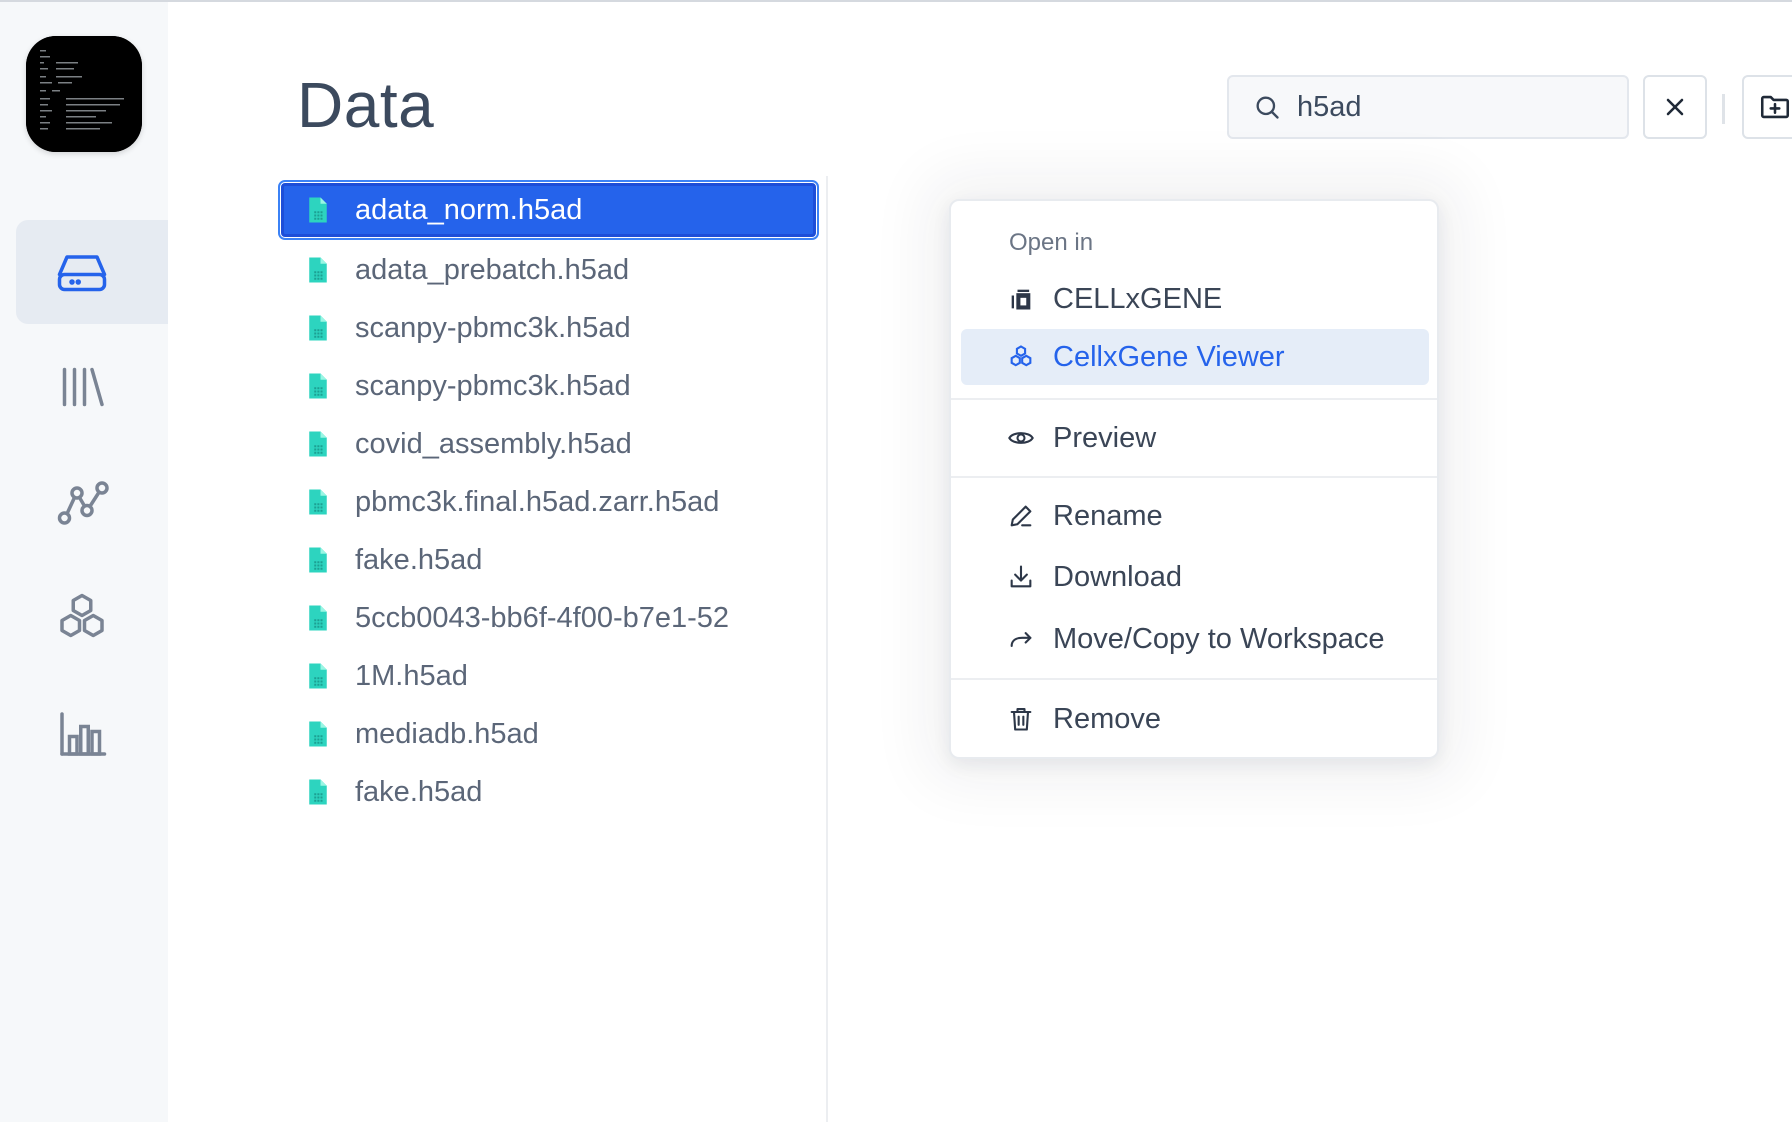 This screenshot has width=1792, height=1122. Describe the element at coordinates (1107, 718) in the screenshot. I see `menu-item-label: Remove` at that location.